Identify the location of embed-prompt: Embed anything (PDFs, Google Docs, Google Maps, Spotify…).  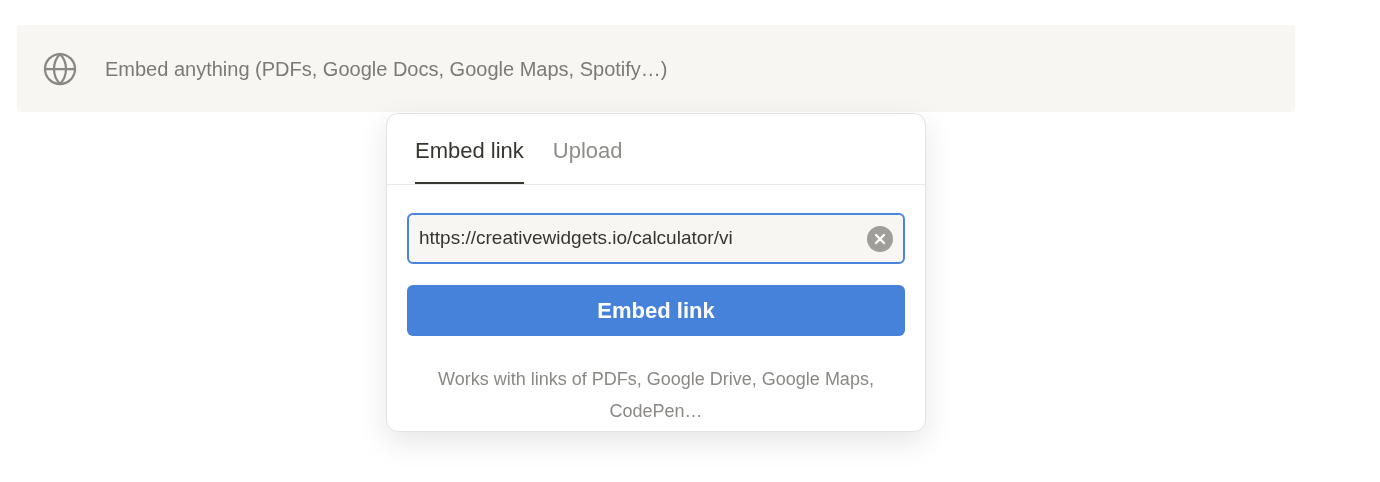
(386, 69).